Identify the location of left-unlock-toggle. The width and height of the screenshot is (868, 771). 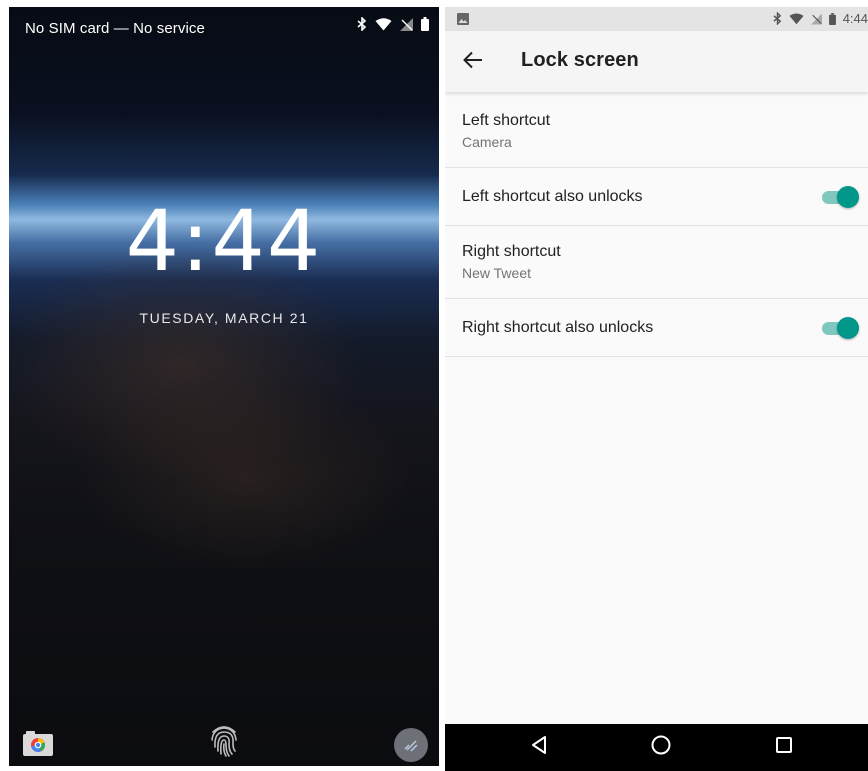
(840, 197).